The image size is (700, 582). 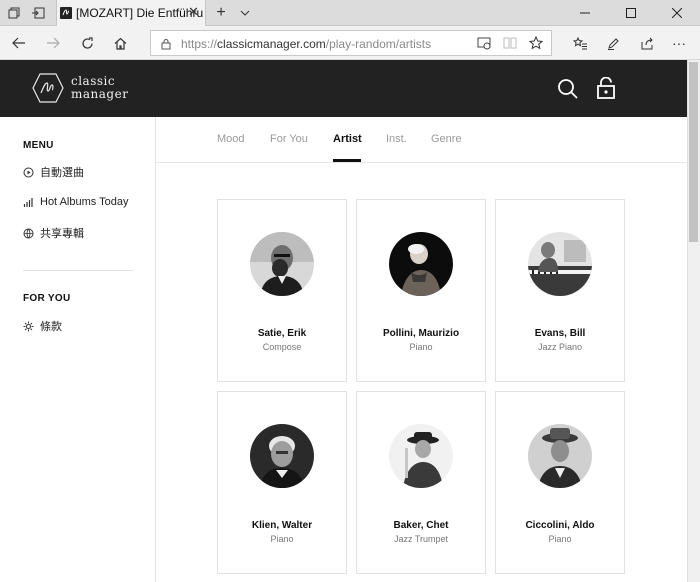 I want to click on artist-name: Satie, Erik, so click(x=282, y=333).